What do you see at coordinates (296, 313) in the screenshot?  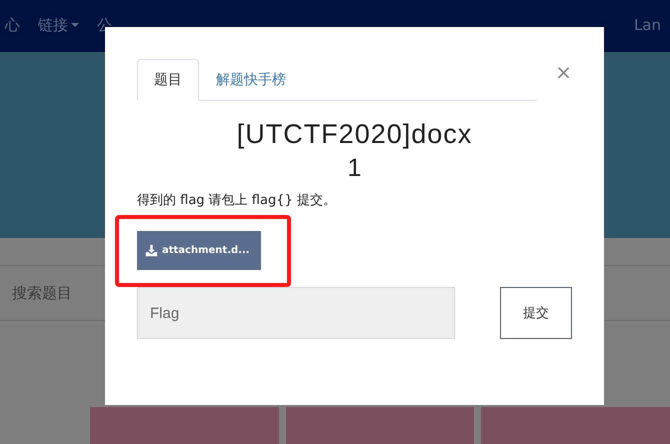 I see `flag-input: Flag` at bounding box center [296, 313].